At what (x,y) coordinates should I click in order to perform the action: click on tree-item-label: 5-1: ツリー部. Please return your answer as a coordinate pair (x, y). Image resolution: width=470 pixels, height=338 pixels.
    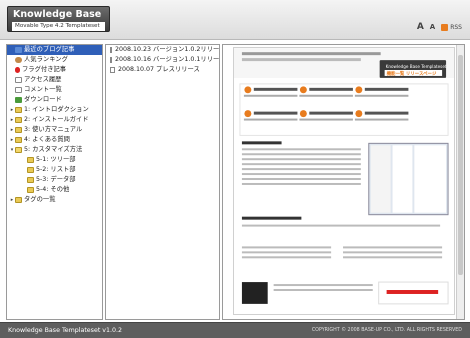
    Looking at the image, I should click on (56, 159).